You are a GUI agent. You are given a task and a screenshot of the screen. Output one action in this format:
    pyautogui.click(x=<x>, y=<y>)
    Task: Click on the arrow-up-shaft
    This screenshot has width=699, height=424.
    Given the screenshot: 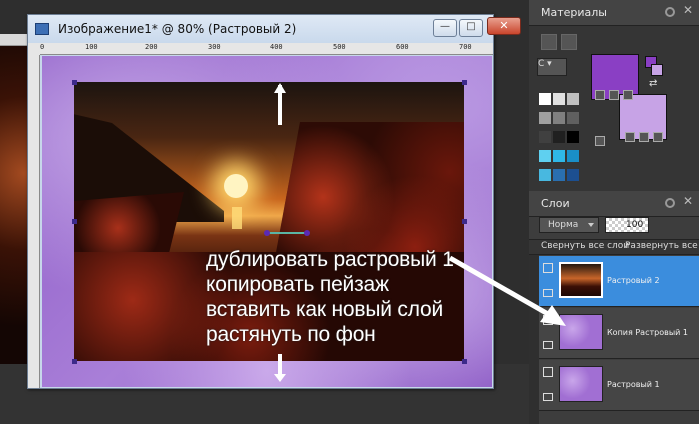 What is the action you would take?
    pyautogui.click(x=280, y=105)
    